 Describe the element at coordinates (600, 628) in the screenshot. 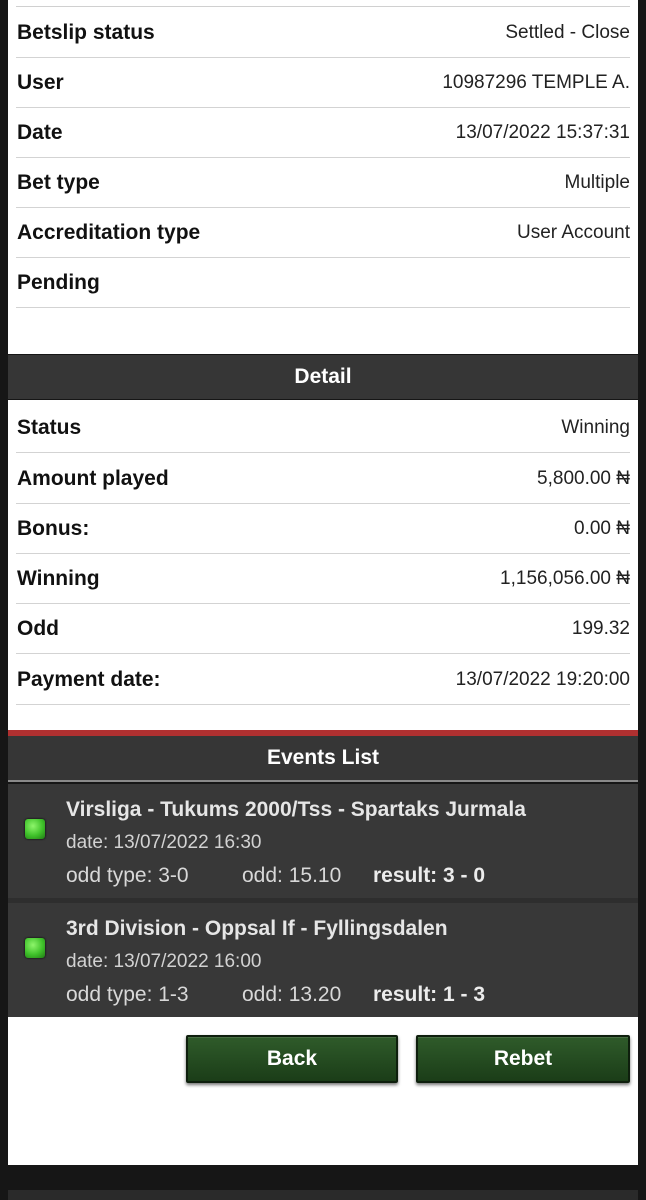

I see `row-value: 199.32` at that location.